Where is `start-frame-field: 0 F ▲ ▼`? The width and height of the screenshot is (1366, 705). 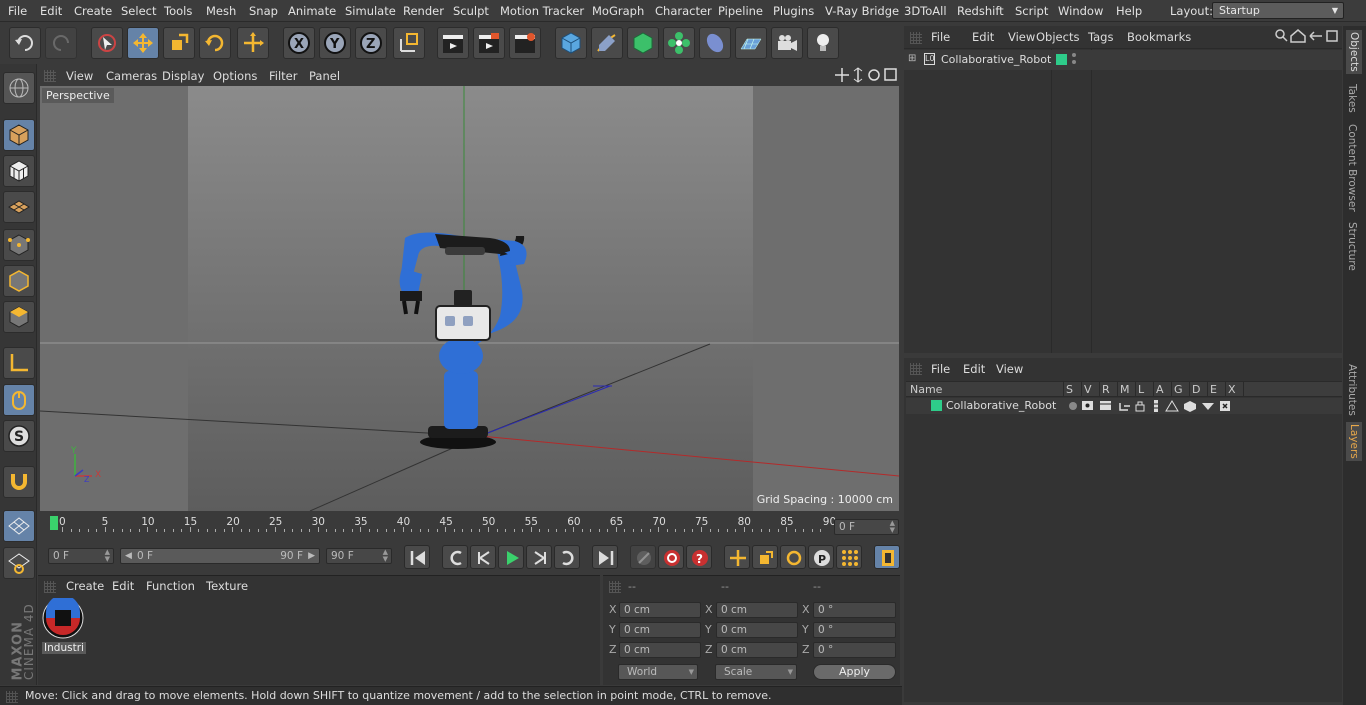
start-frame-field: 0 F ▲ ▼ is located at coordinates (81, 556).